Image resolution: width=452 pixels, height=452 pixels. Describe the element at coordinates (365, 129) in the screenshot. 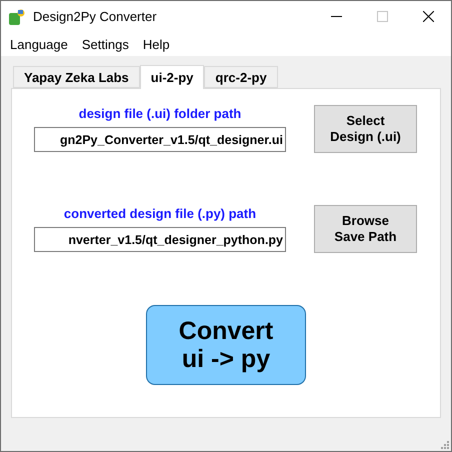

I see `browse-button: Select Design (.ui)` at that location.